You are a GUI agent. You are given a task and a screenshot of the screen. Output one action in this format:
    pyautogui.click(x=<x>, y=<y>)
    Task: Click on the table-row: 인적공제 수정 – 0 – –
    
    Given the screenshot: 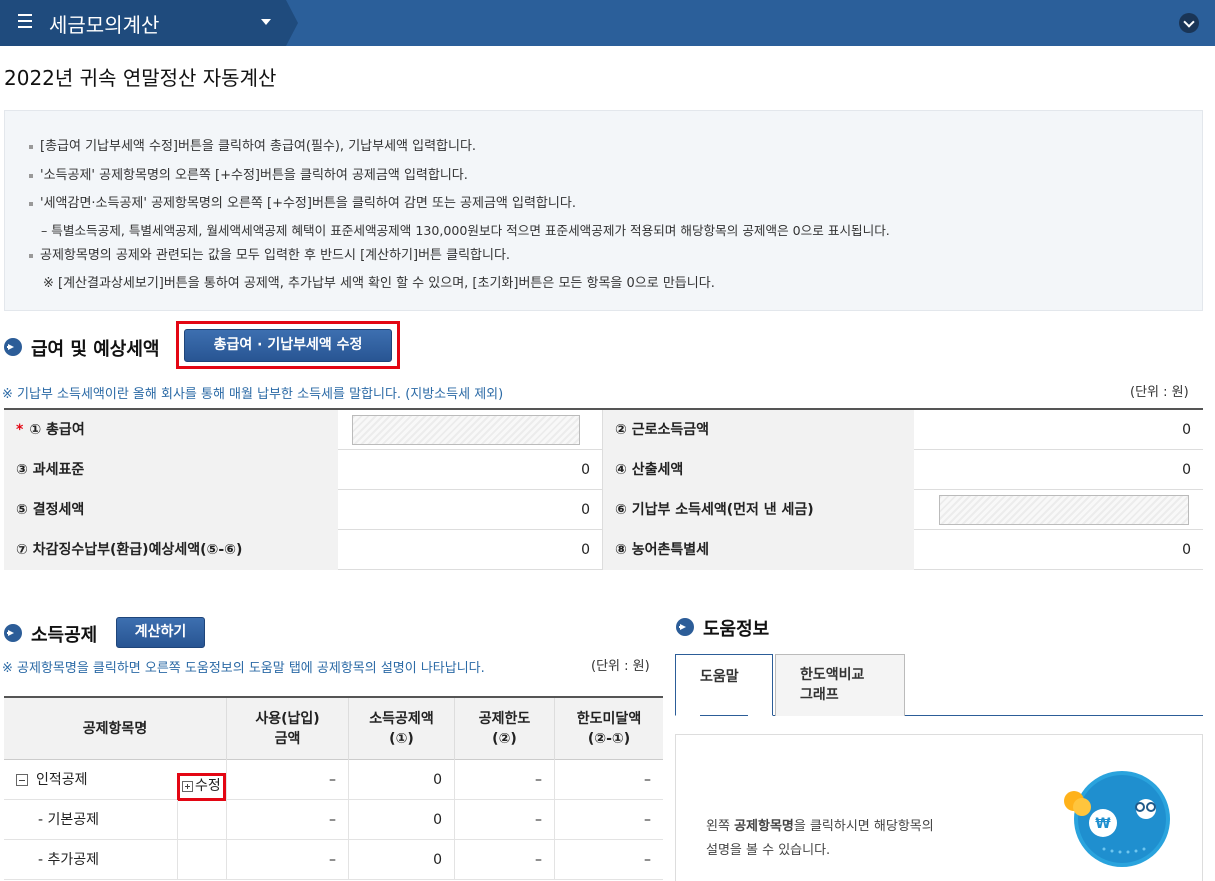 What is the action you would take?
    pyautogui.click(x=333, y=780)
    